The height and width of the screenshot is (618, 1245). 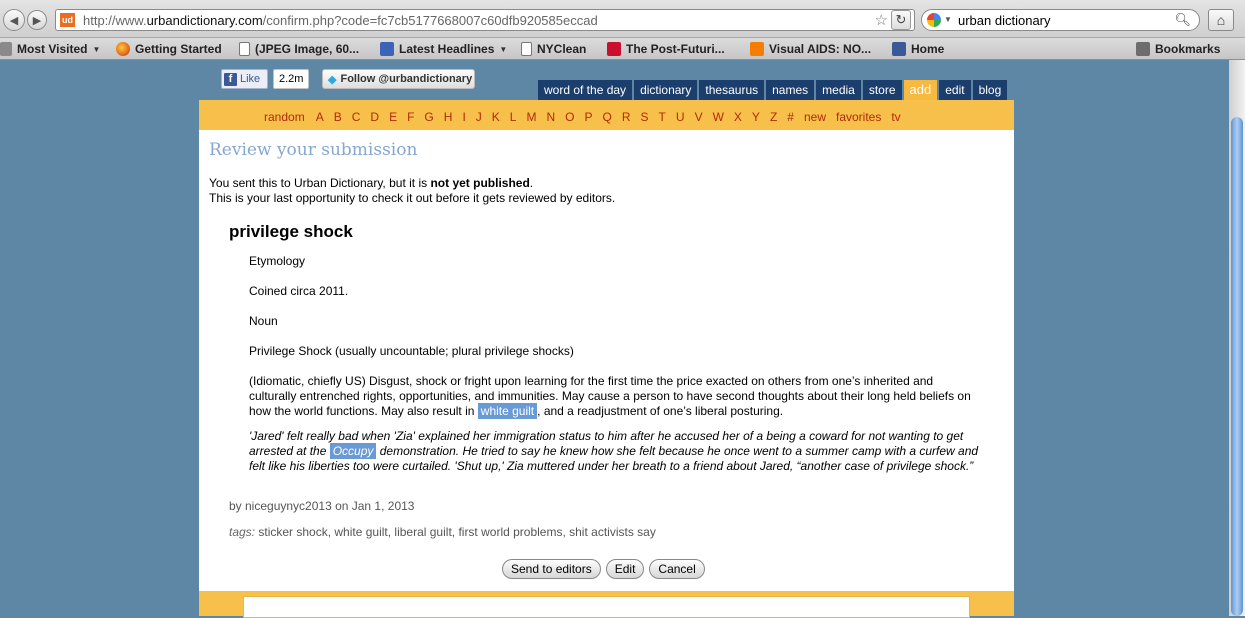 What do you see at coordinates (410, 117) in the screenshot?
I see `letter-link: F` at bounding box center [410, 117].